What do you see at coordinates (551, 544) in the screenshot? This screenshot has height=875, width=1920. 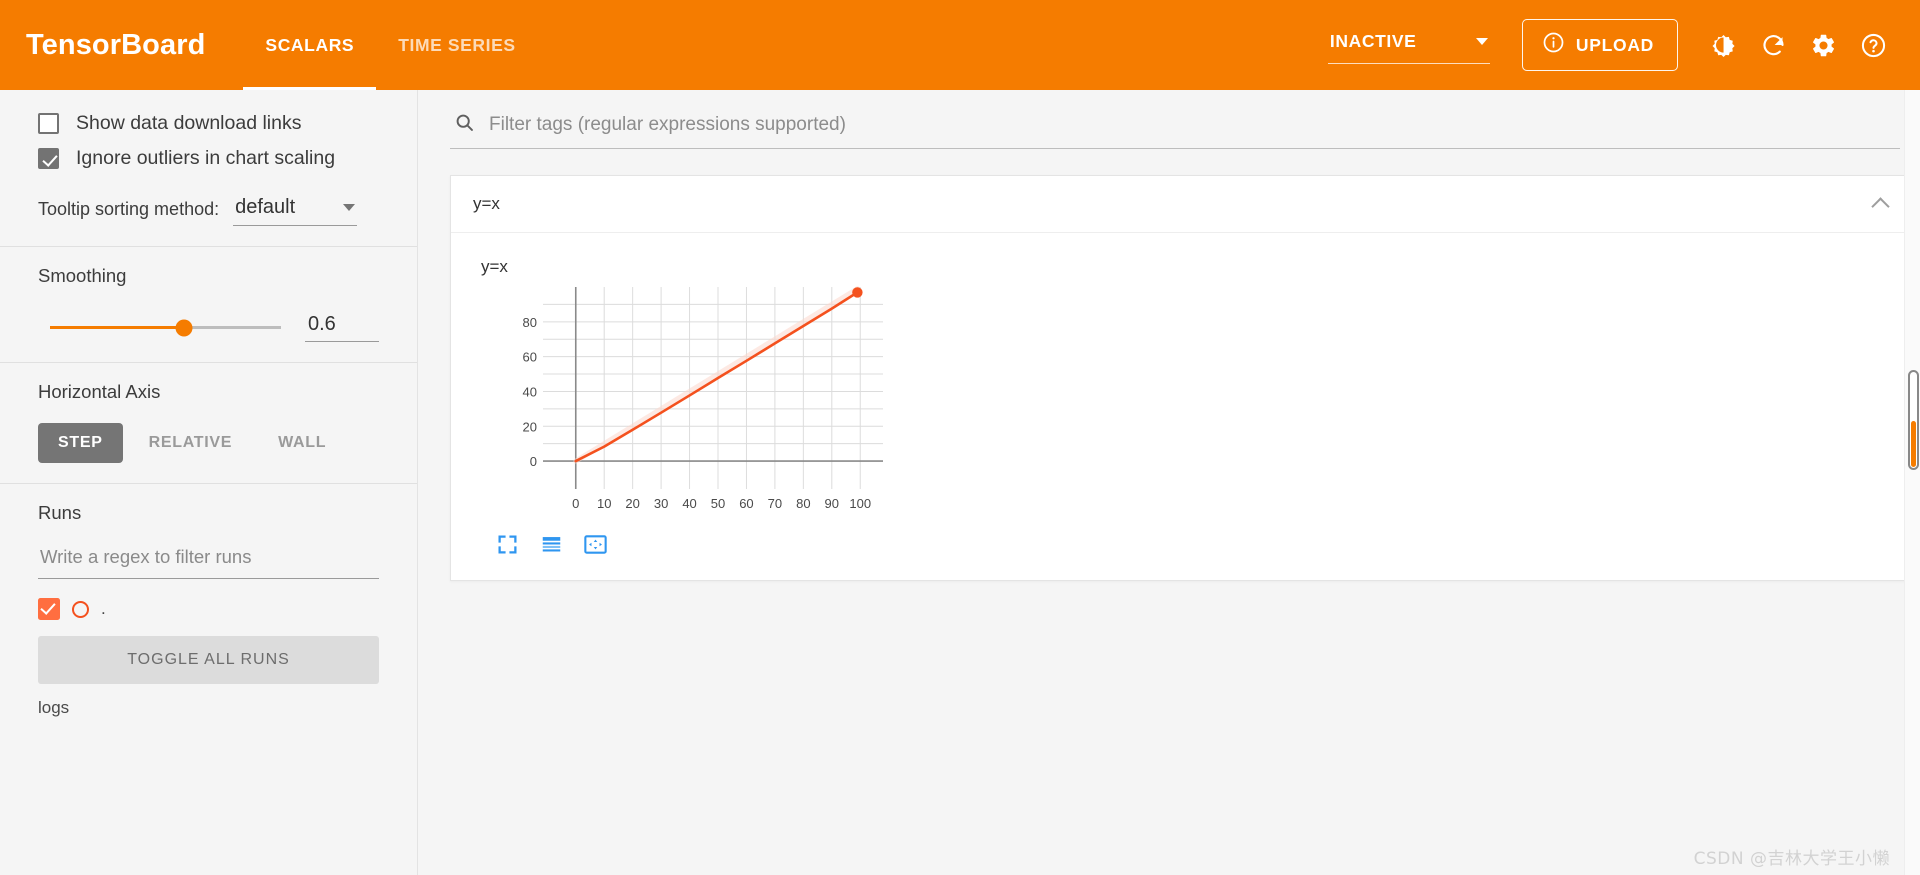 I see `data-table-icon` at bounding box center [551, 544].